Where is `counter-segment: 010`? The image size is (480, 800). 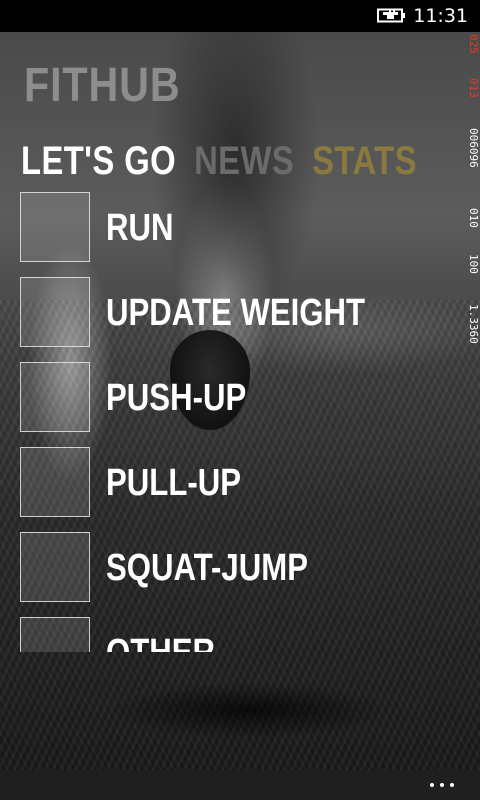
counter-segment: 010 is located at coordinates (473, 218).